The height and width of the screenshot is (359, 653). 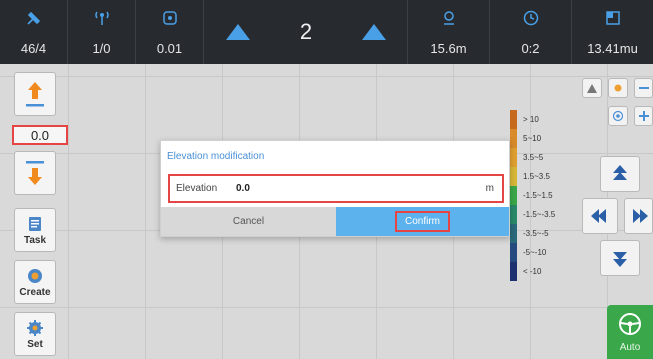 I want to click on double-arrow-up-icon, so click(x=620, y=172).